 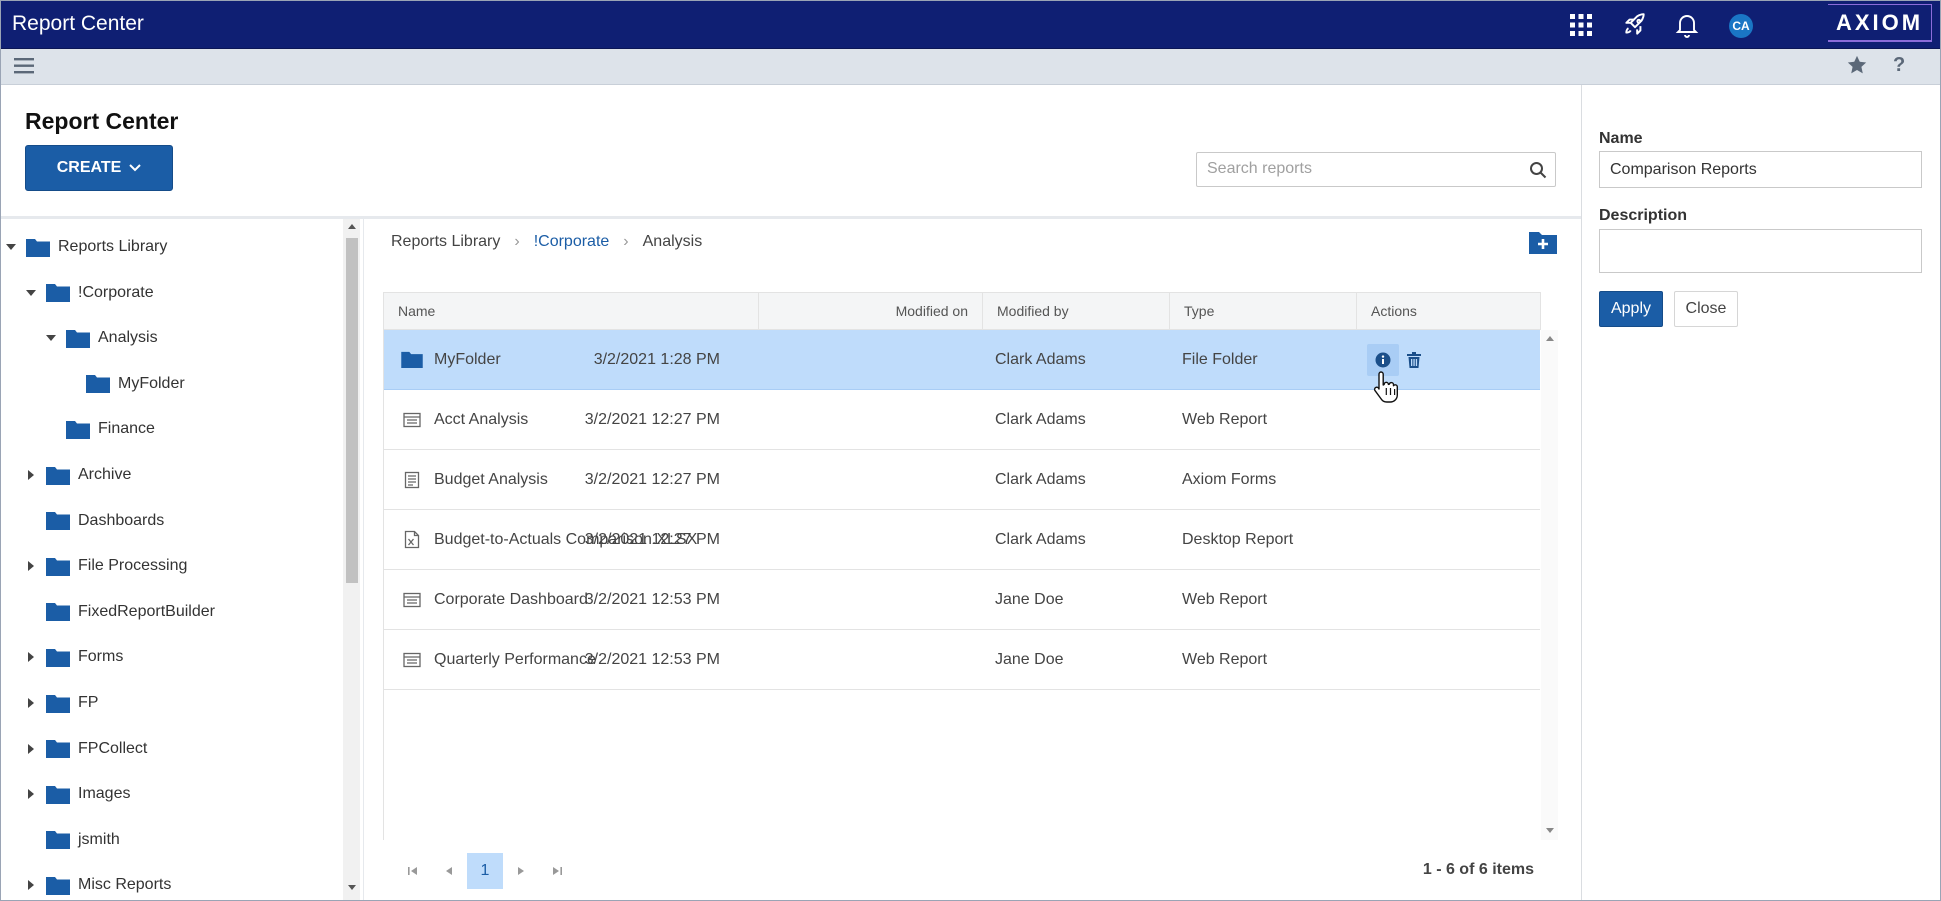 I want to click on tree-item-myfolder: MyFolder, so click(x=124, y=384).